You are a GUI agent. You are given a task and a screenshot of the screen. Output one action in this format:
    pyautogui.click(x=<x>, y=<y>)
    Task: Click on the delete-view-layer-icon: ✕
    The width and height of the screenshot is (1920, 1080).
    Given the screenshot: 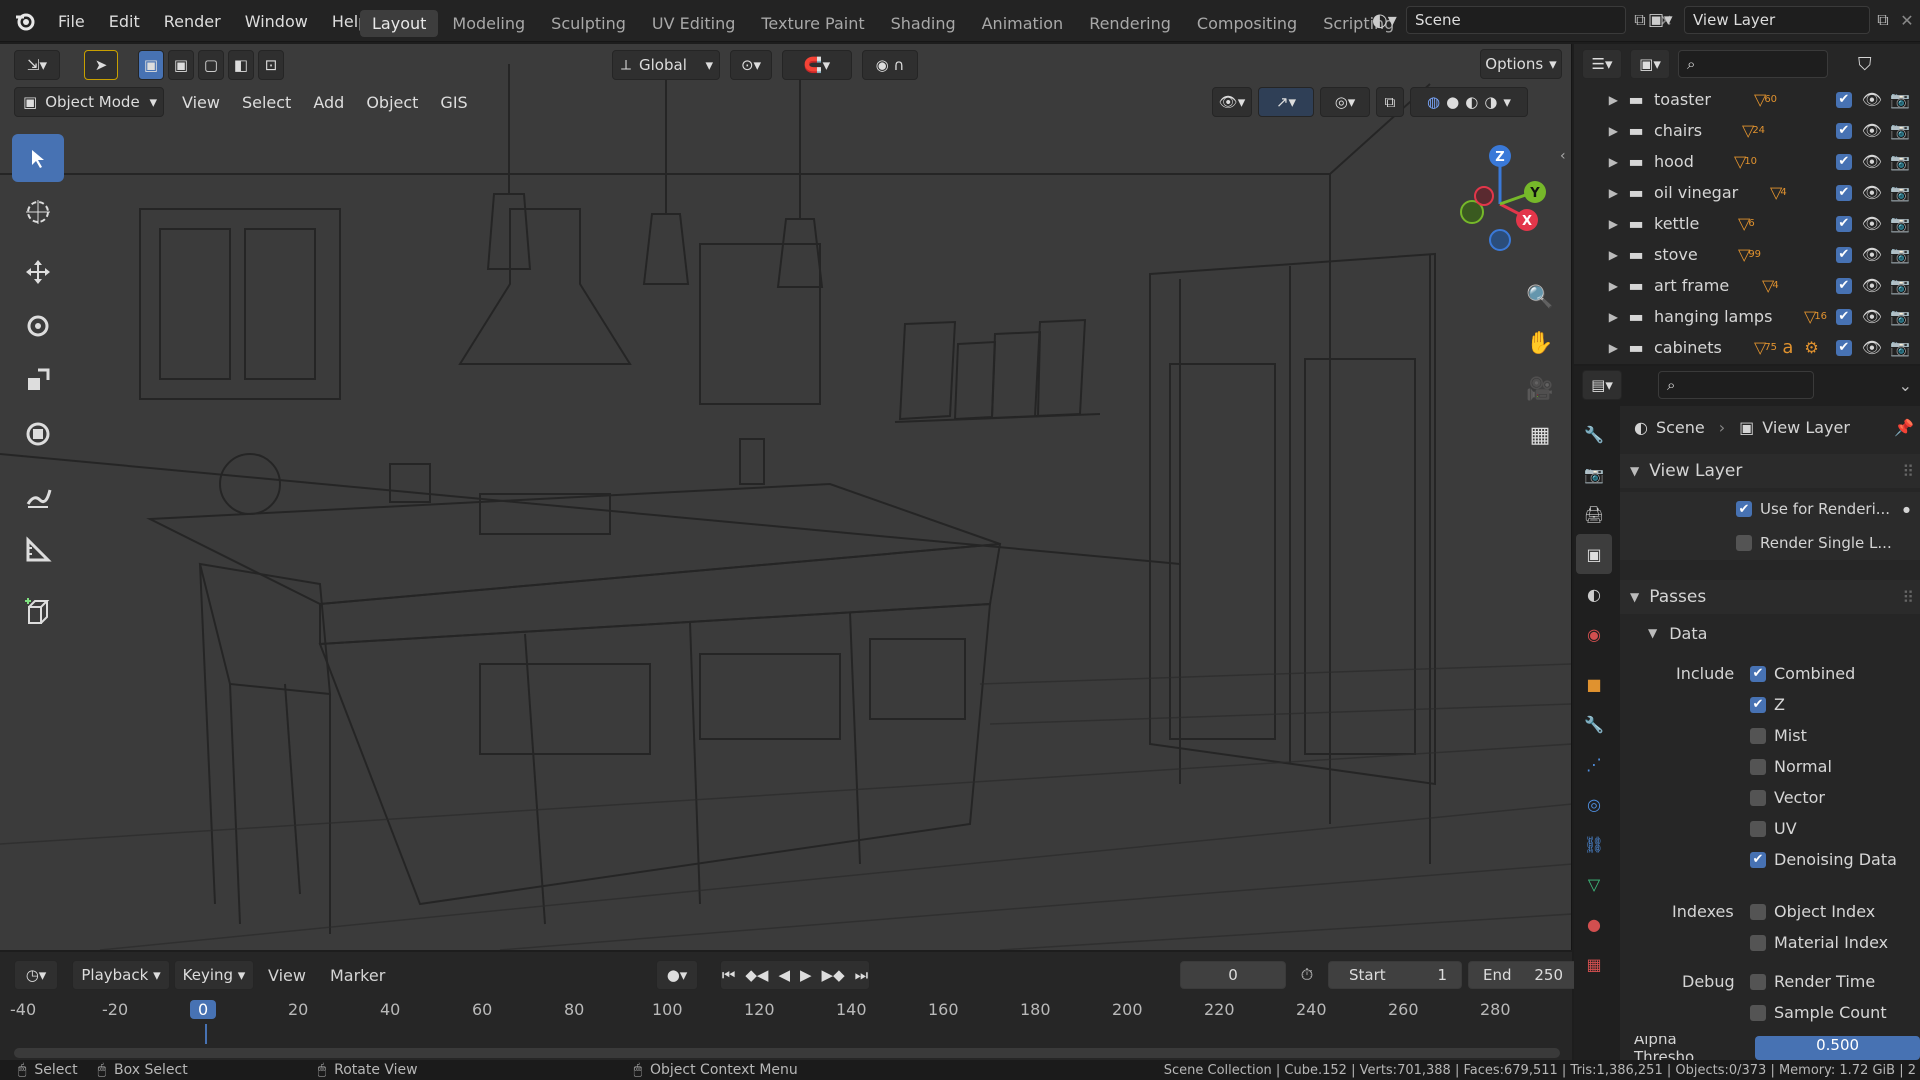 What is the action you would take?
    pyautogui.click(x=1907, y=20)
    